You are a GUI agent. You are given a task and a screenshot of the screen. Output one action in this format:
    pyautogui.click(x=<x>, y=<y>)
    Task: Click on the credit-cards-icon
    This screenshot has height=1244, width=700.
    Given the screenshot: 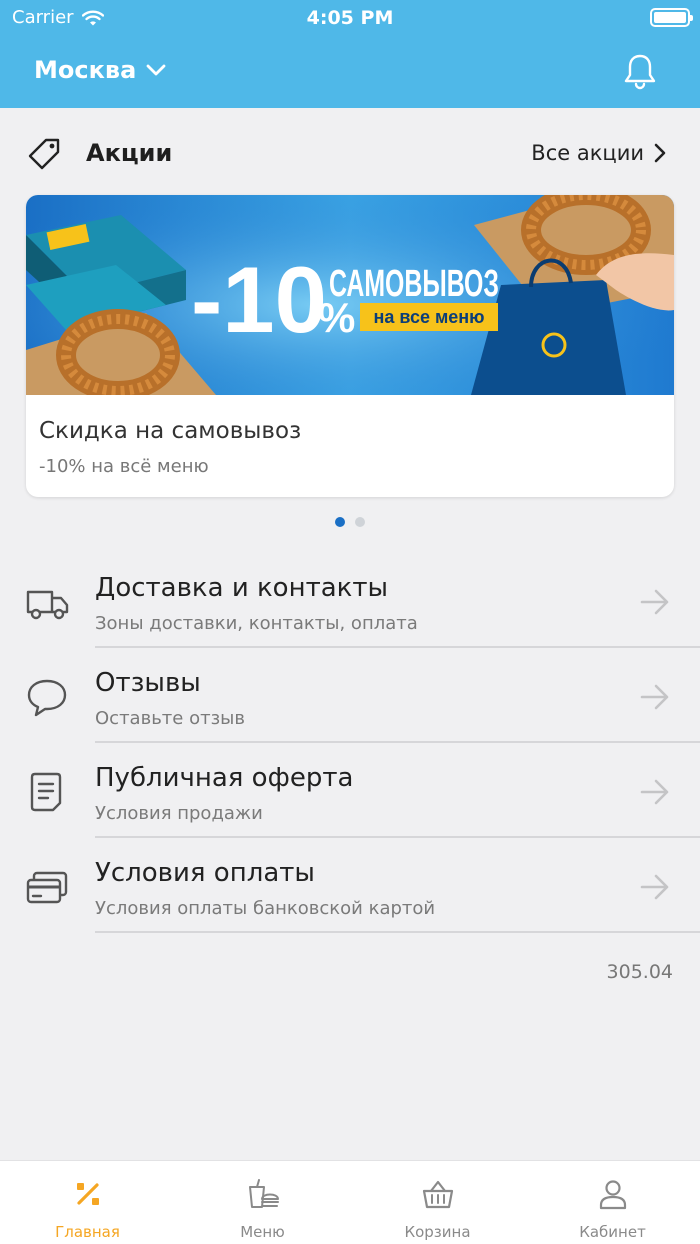 What is the action you would take?
    pyautogui.click(x=47, y=887)
    